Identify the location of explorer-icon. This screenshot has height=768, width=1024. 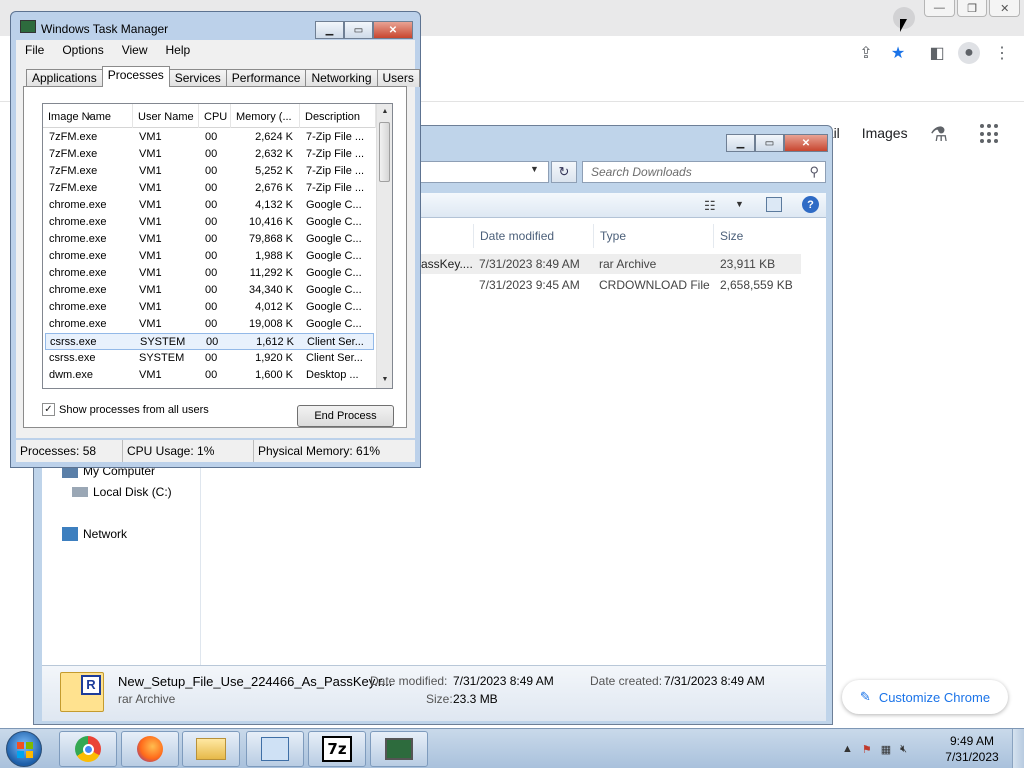
(211, 749).